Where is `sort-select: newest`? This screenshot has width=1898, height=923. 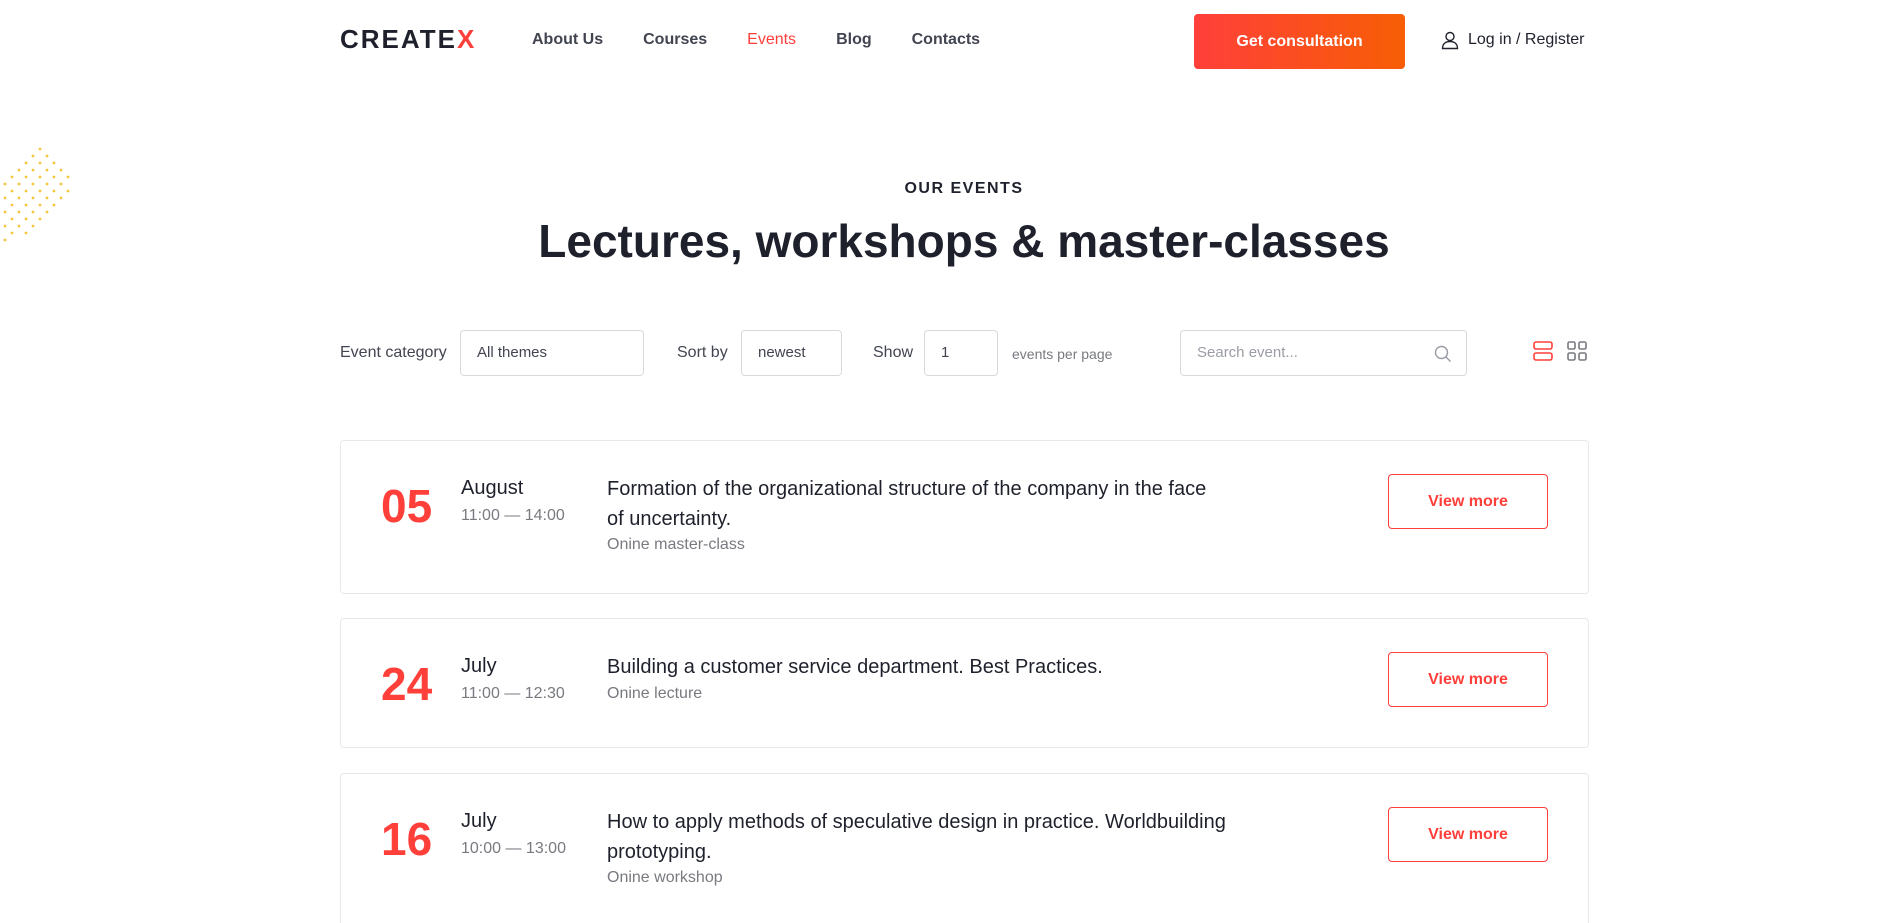
sort-select: newest is located at coordinates (791, 353).